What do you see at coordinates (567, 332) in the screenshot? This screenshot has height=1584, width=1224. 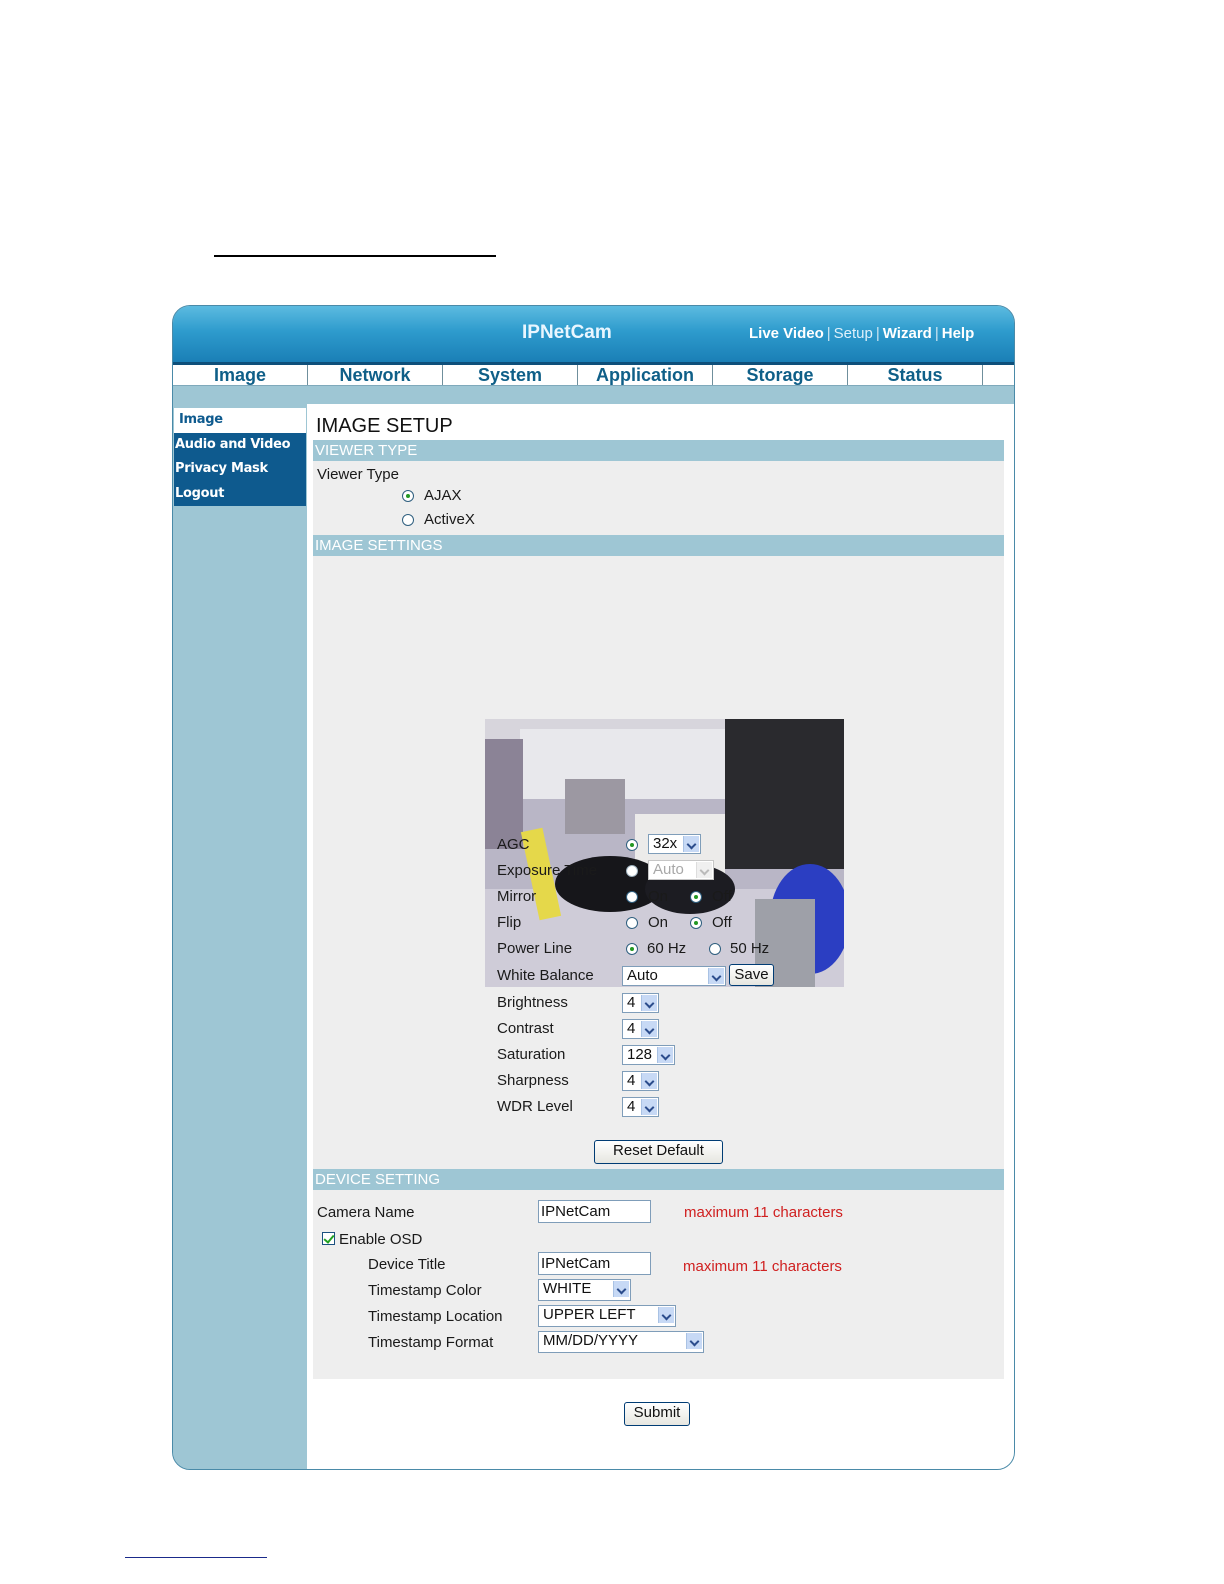 I see `app-title: IPNetCam` at bounding box center [567, 332].